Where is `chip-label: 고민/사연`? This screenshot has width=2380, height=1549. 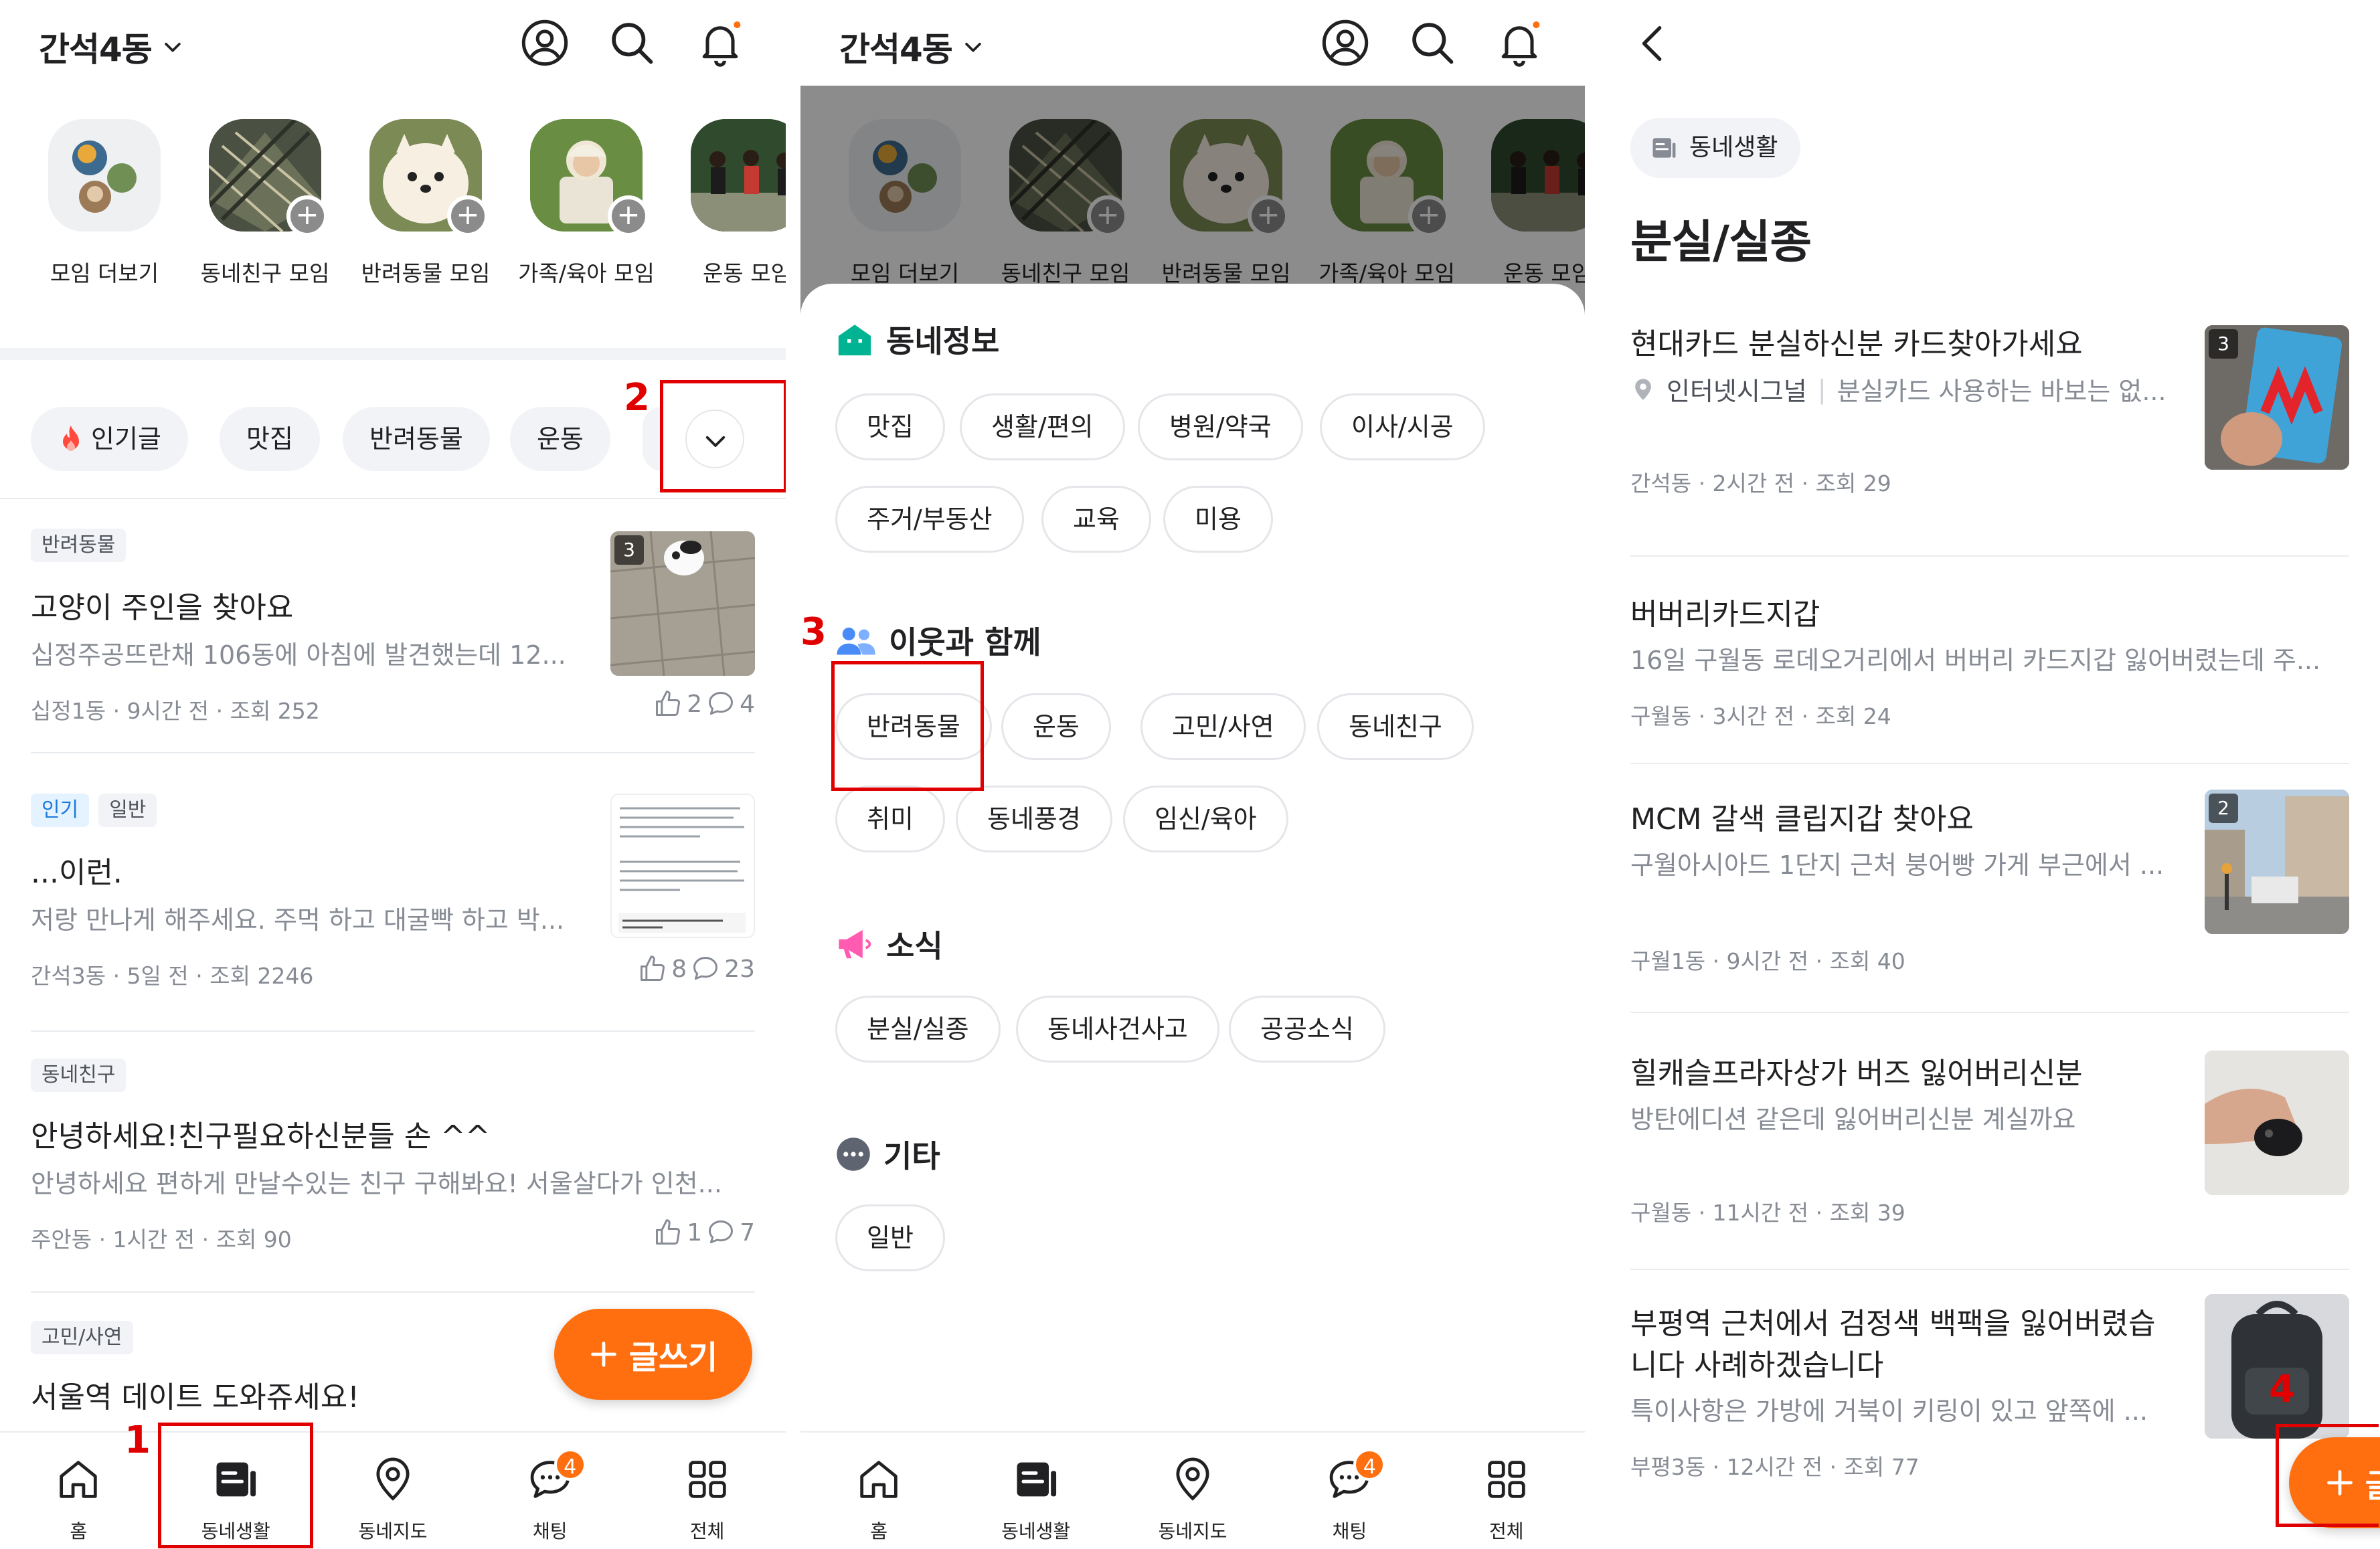 chip-label: 고민/사연 is located at coordinates (1223, 726).